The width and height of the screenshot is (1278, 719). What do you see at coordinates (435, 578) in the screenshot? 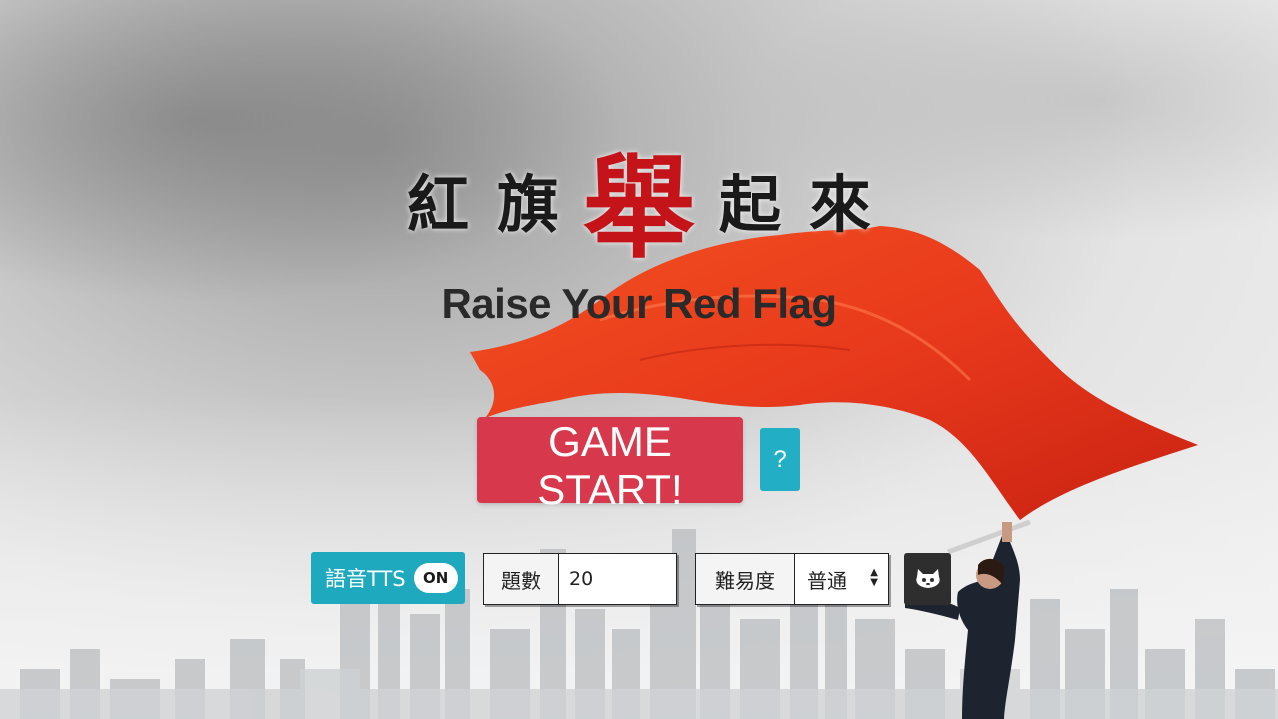
I see `tts-state-pill: ON` at bounding box center [435, 578].